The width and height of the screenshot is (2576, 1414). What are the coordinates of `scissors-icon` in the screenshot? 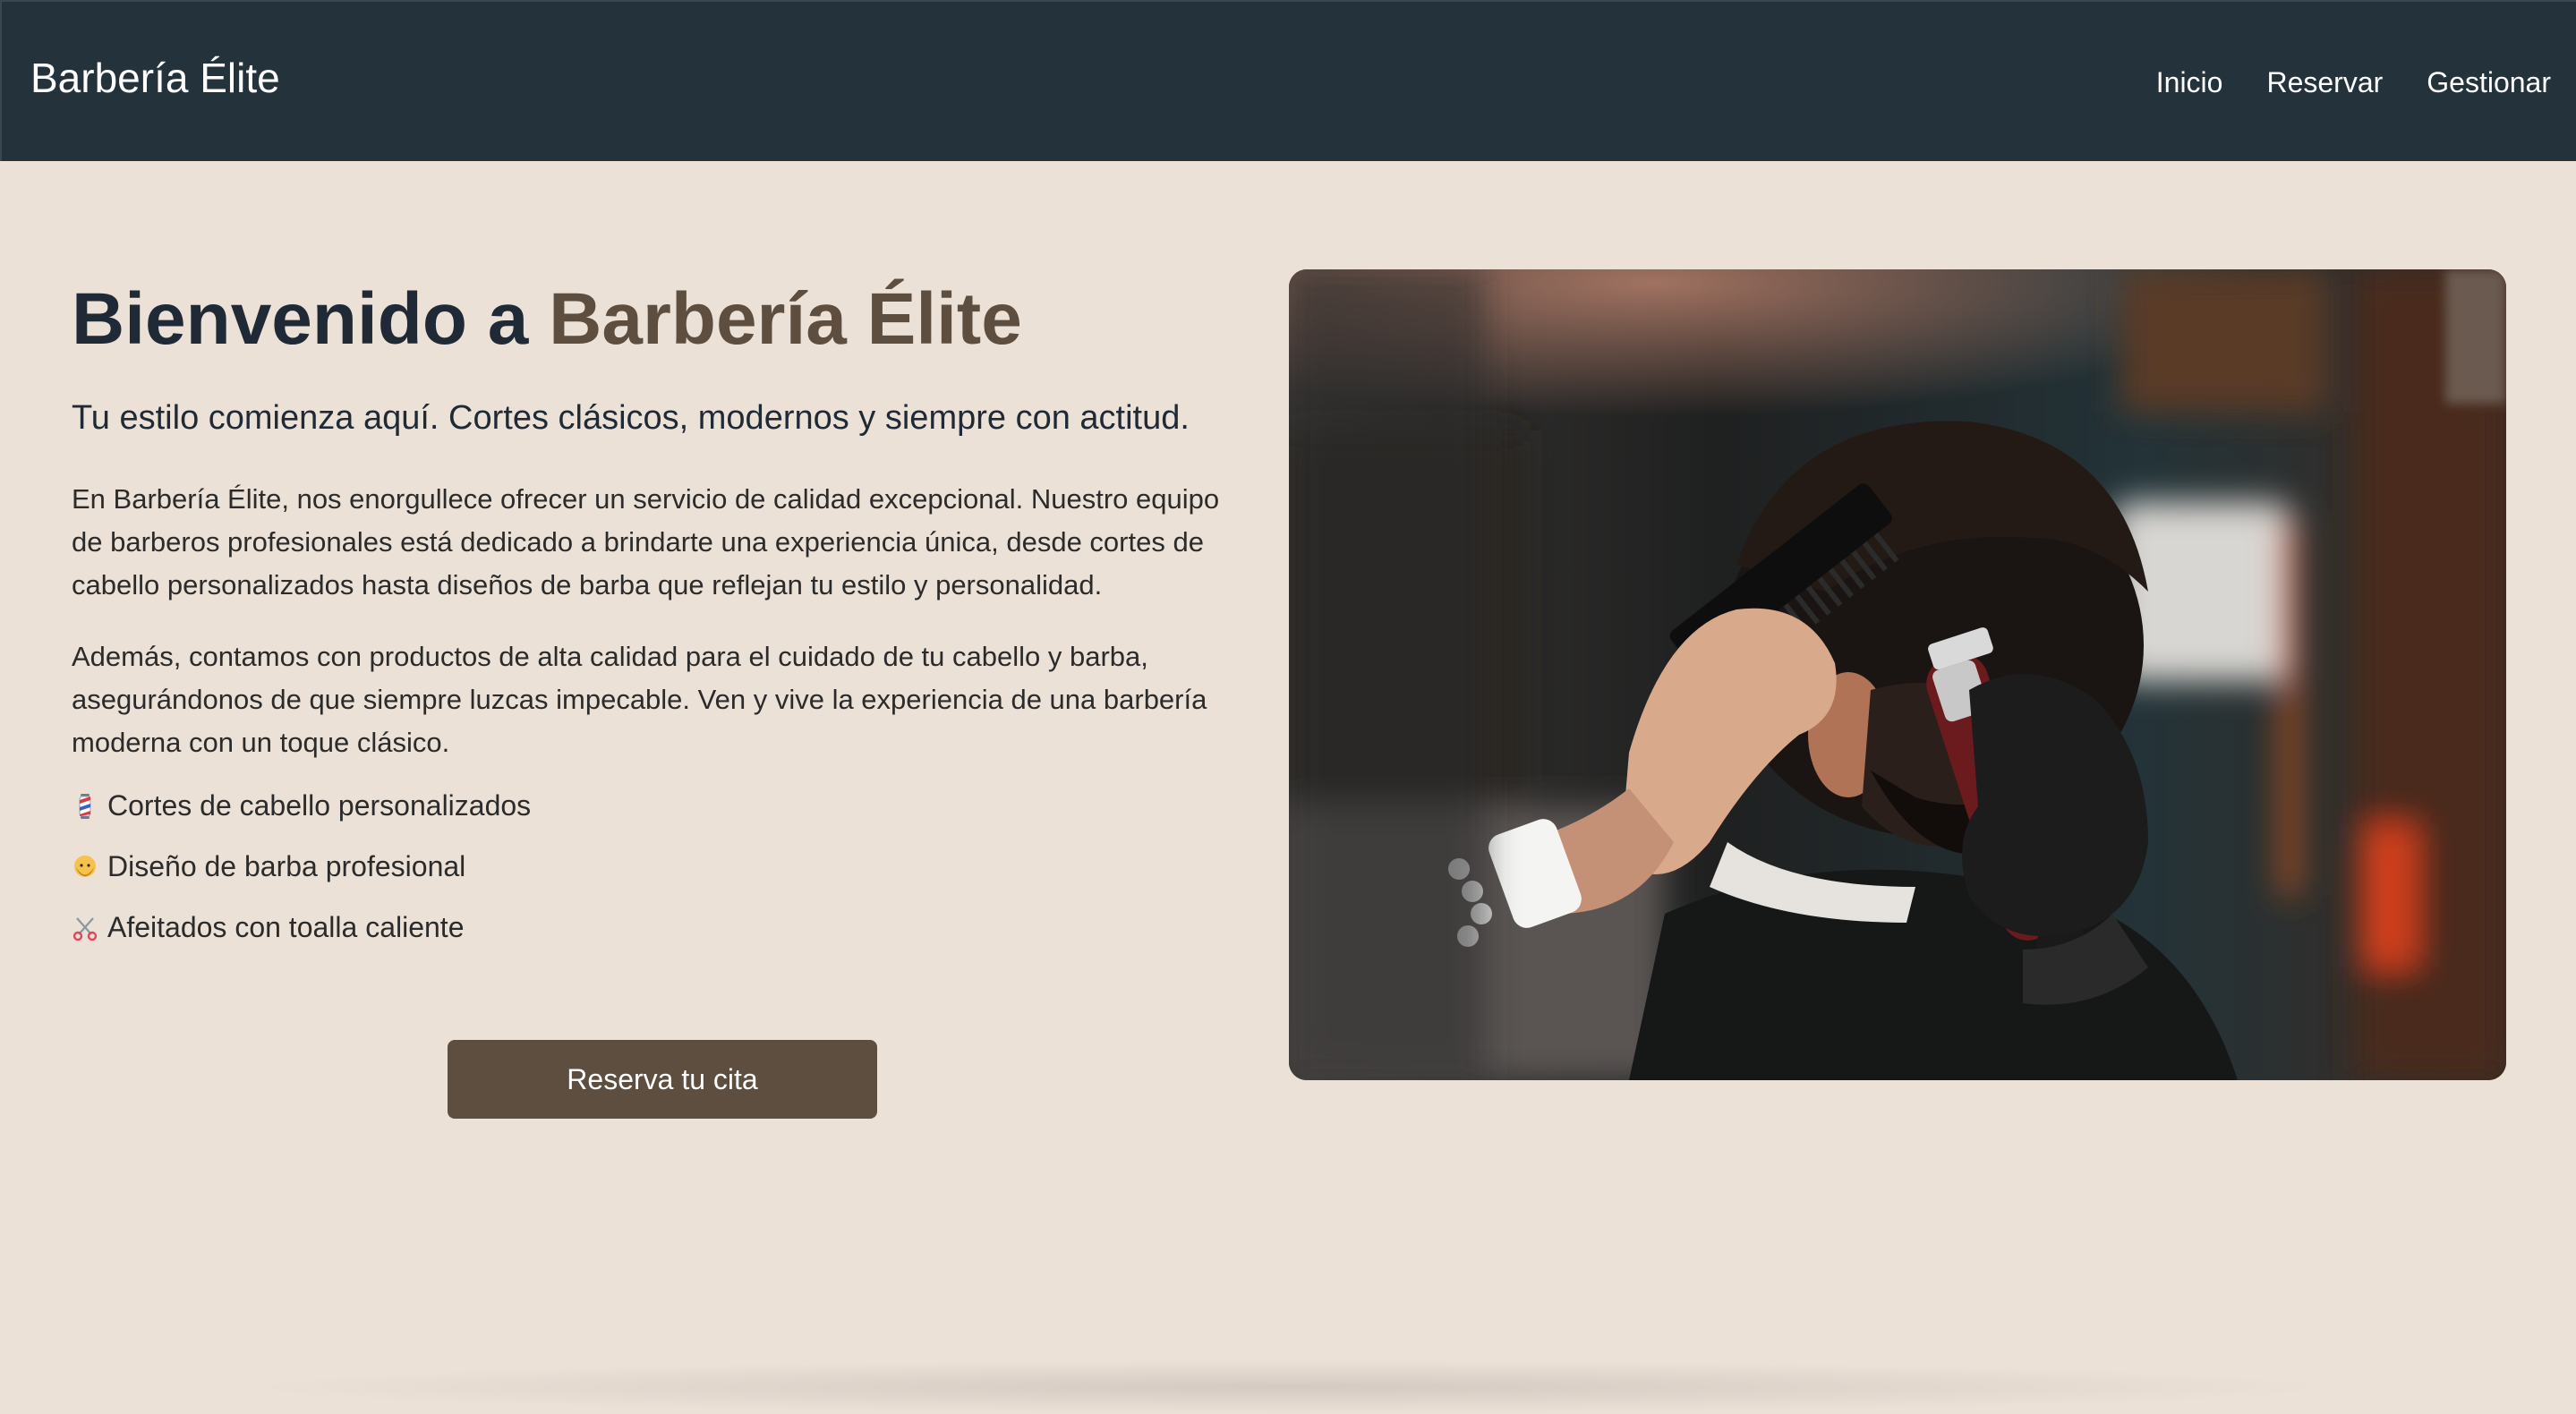 It's located at (85, 927).